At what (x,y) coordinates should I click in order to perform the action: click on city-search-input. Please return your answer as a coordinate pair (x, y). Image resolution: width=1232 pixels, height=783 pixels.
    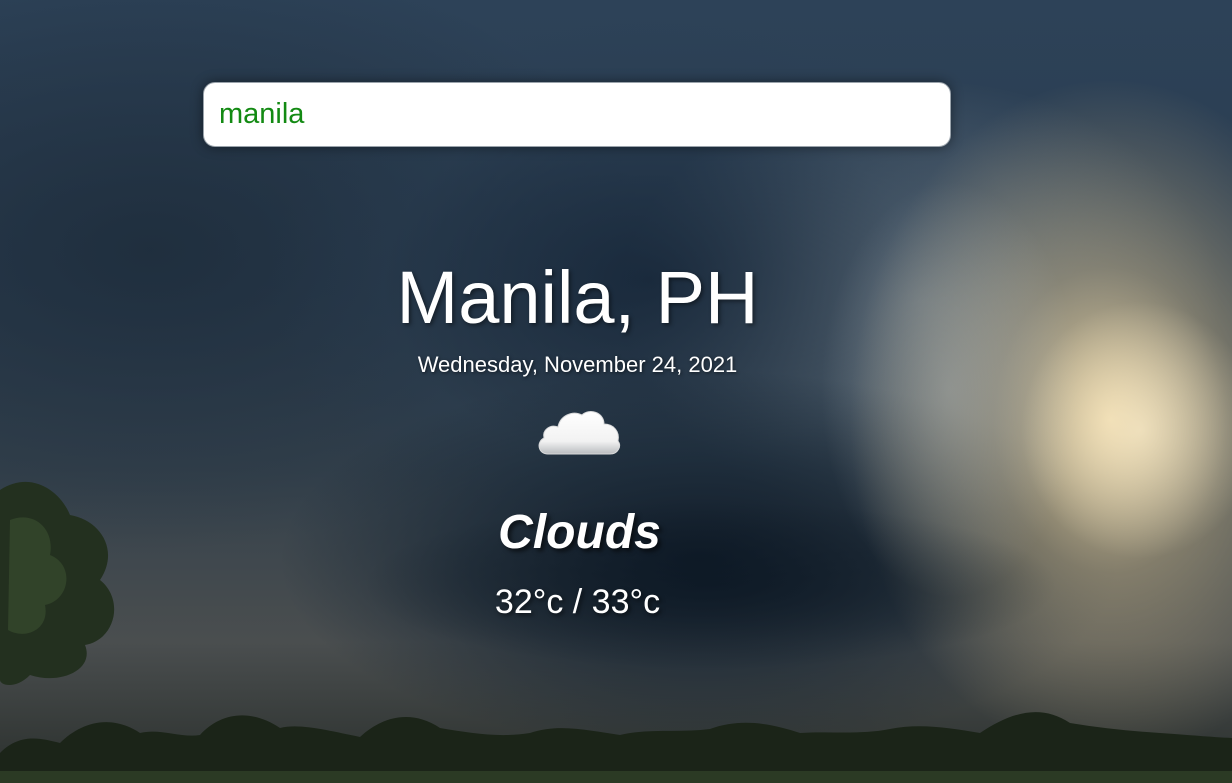
    Looking at the image, I should click on (577, 114).